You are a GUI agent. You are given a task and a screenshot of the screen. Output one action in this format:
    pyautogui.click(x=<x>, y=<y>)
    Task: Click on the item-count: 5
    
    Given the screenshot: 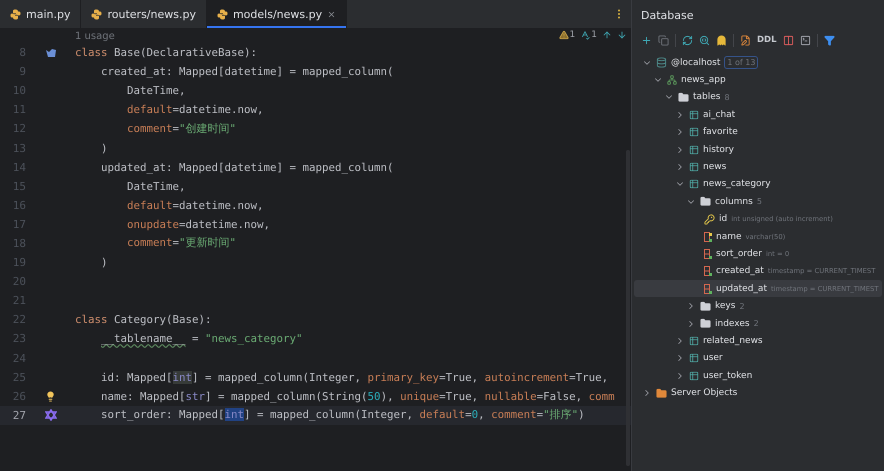 What is the action you would take?
    pyautogui.click(x=759, y=201)
    